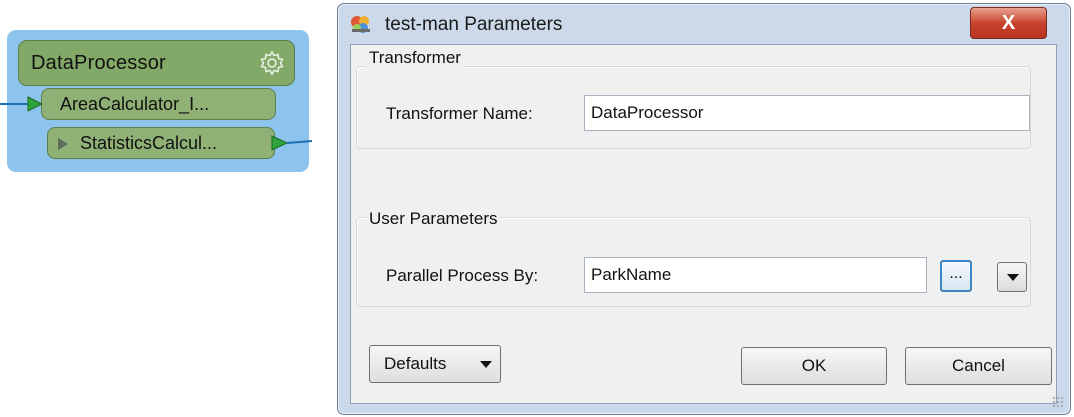 The width and height of the screenshot is (1074, 417). Describe the element at coordinates (415, 58) in the screenshot. I see `transformer-group-title: Transformer` at that location.